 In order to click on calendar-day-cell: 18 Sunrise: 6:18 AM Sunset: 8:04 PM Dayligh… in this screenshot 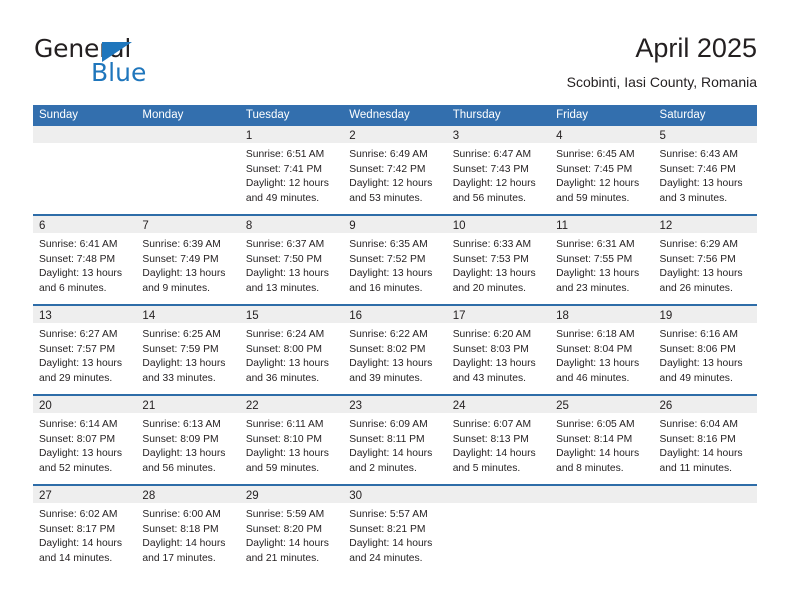, I will do `click(602, 350)`.